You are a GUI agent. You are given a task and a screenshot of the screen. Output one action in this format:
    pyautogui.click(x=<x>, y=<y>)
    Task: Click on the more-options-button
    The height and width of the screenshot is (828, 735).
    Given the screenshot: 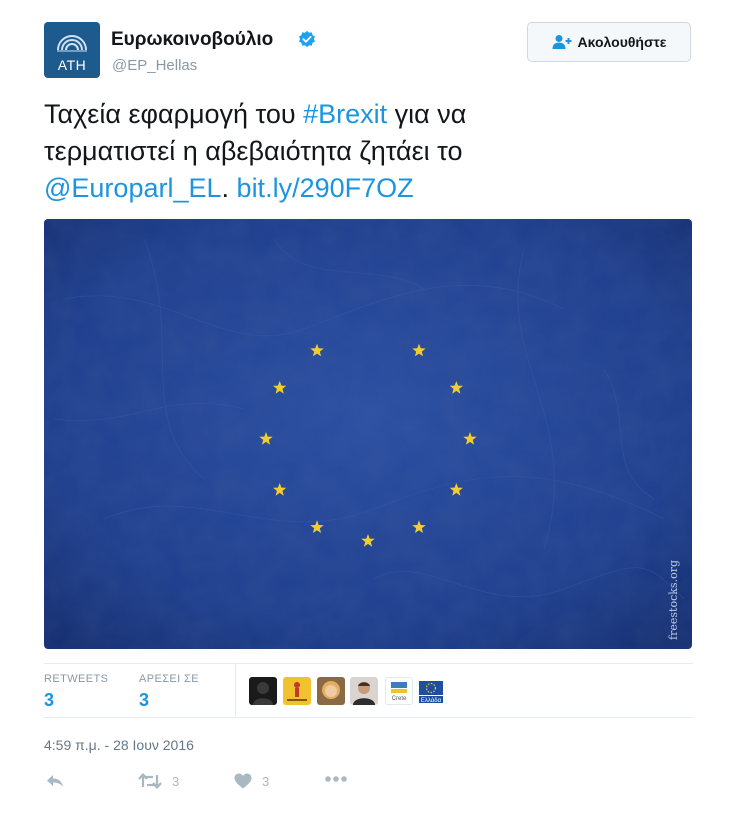 What is the action you would take?
    pyautogui.click(x=336, y=779)
    